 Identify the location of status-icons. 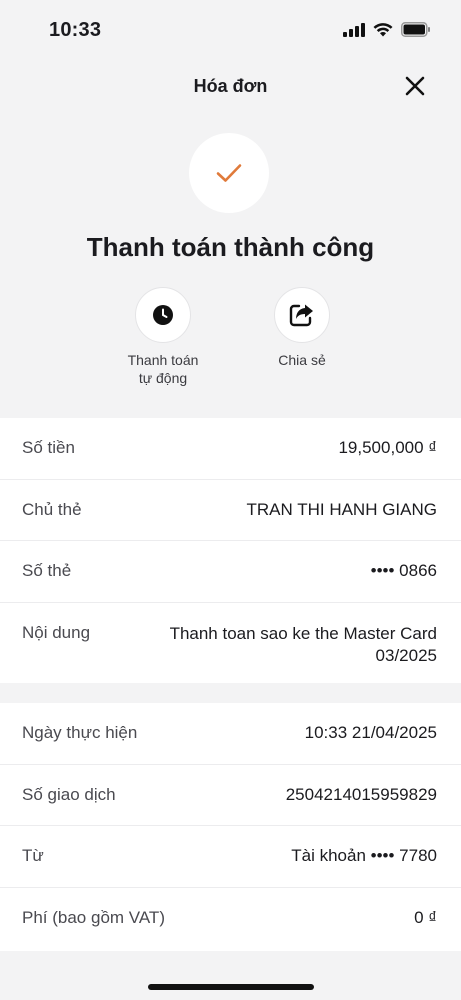
(387, 29).